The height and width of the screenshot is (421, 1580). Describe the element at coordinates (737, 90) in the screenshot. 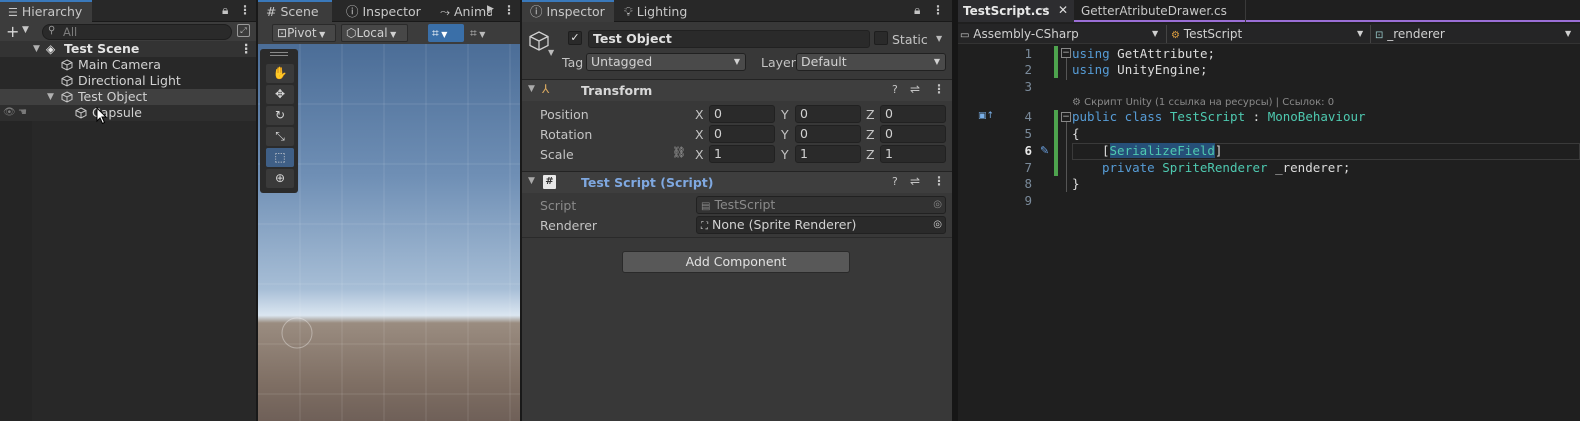

I see `transform-header: ▼ ⅄ Transform ? ⇌ ⋮` at that location.